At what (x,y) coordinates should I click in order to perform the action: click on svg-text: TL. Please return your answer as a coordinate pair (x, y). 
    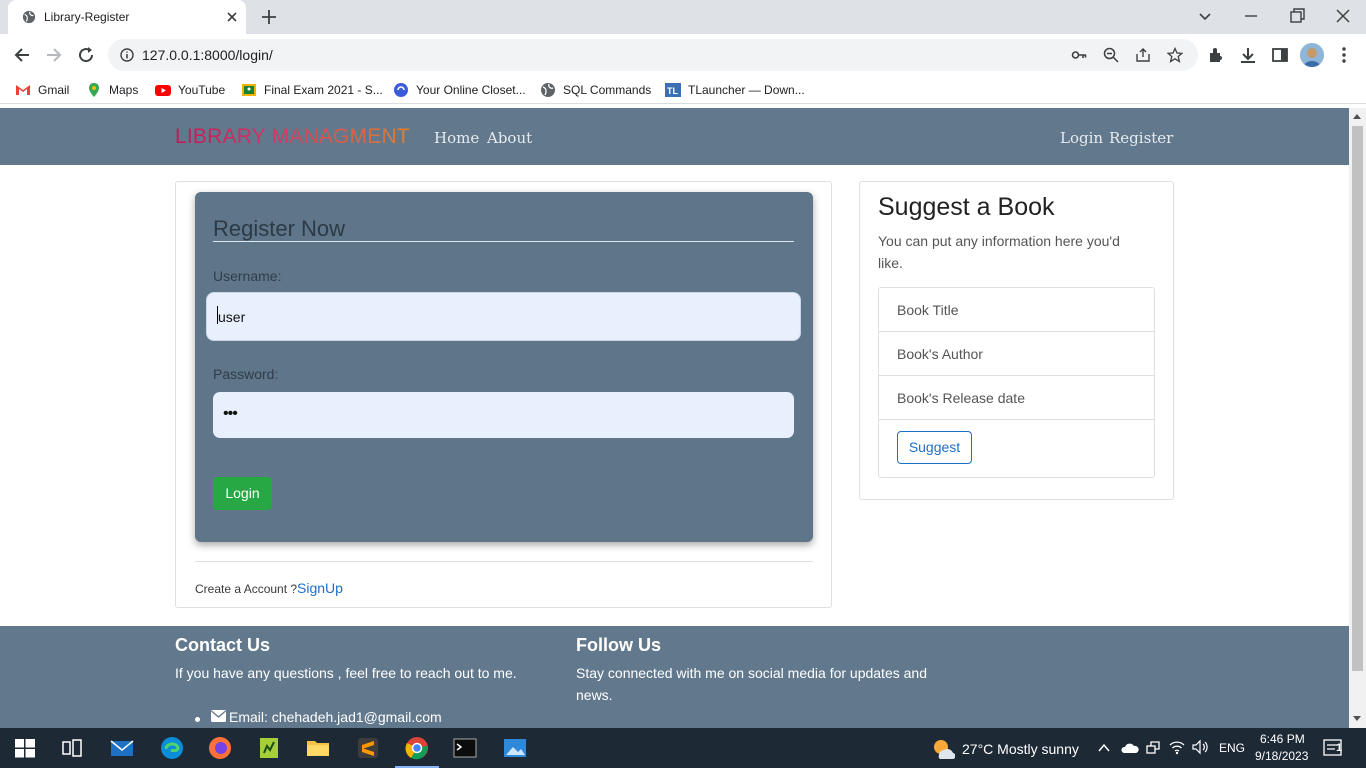
    Looking at the image, I should click on (672, 91).